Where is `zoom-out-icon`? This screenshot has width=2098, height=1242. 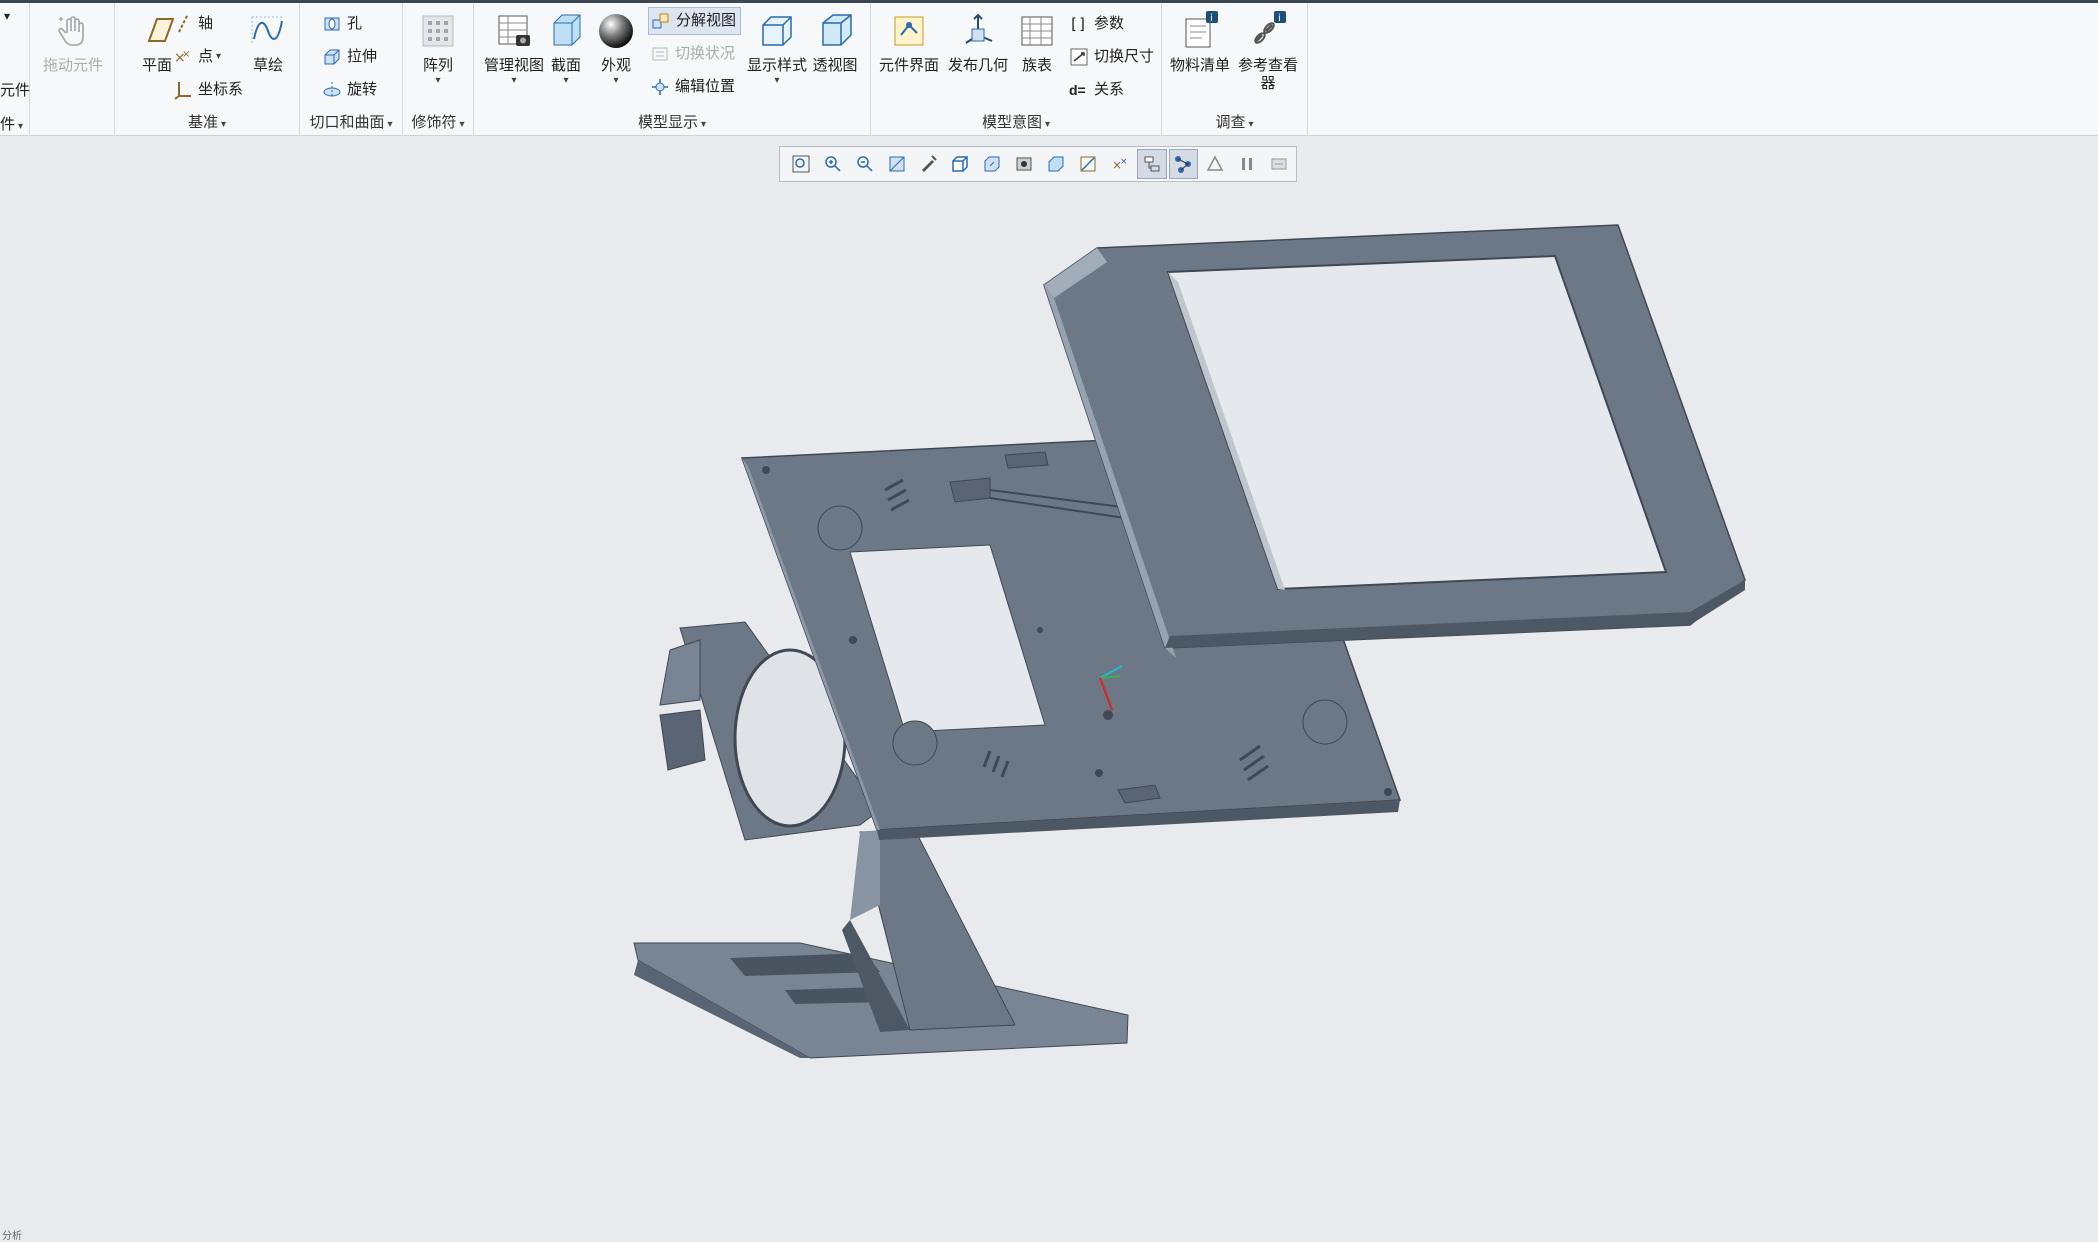 zoom-out-icon is located at coordinates (865, 164).